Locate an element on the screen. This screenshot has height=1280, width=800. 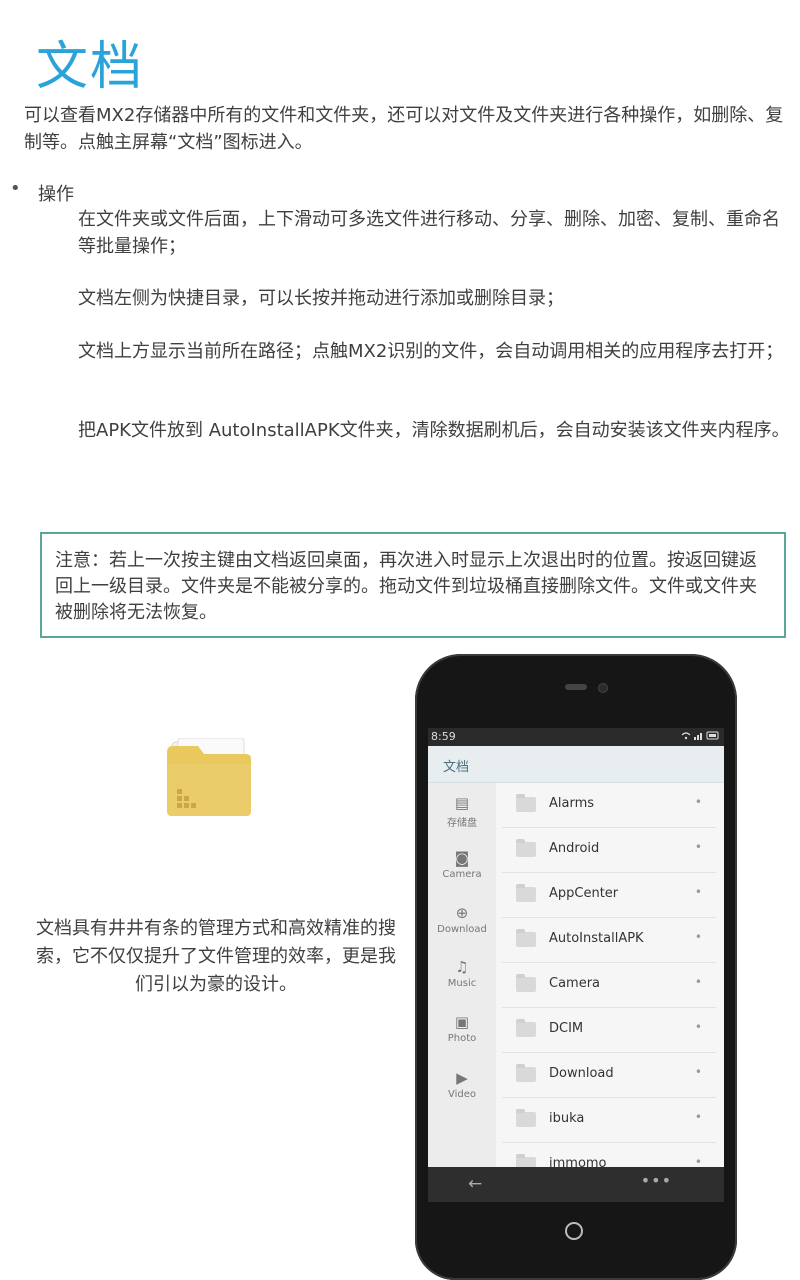
home-button is located at coordinates (574, 1231).